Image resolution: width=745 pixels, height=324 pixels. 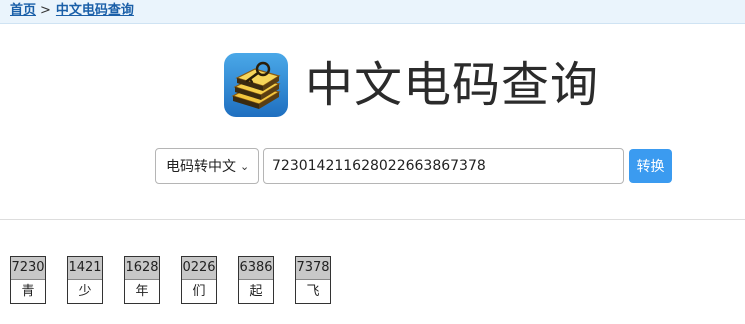 I want to click on breadcrumb-current-link: 中文电码查询, so click(x=95, y=10).